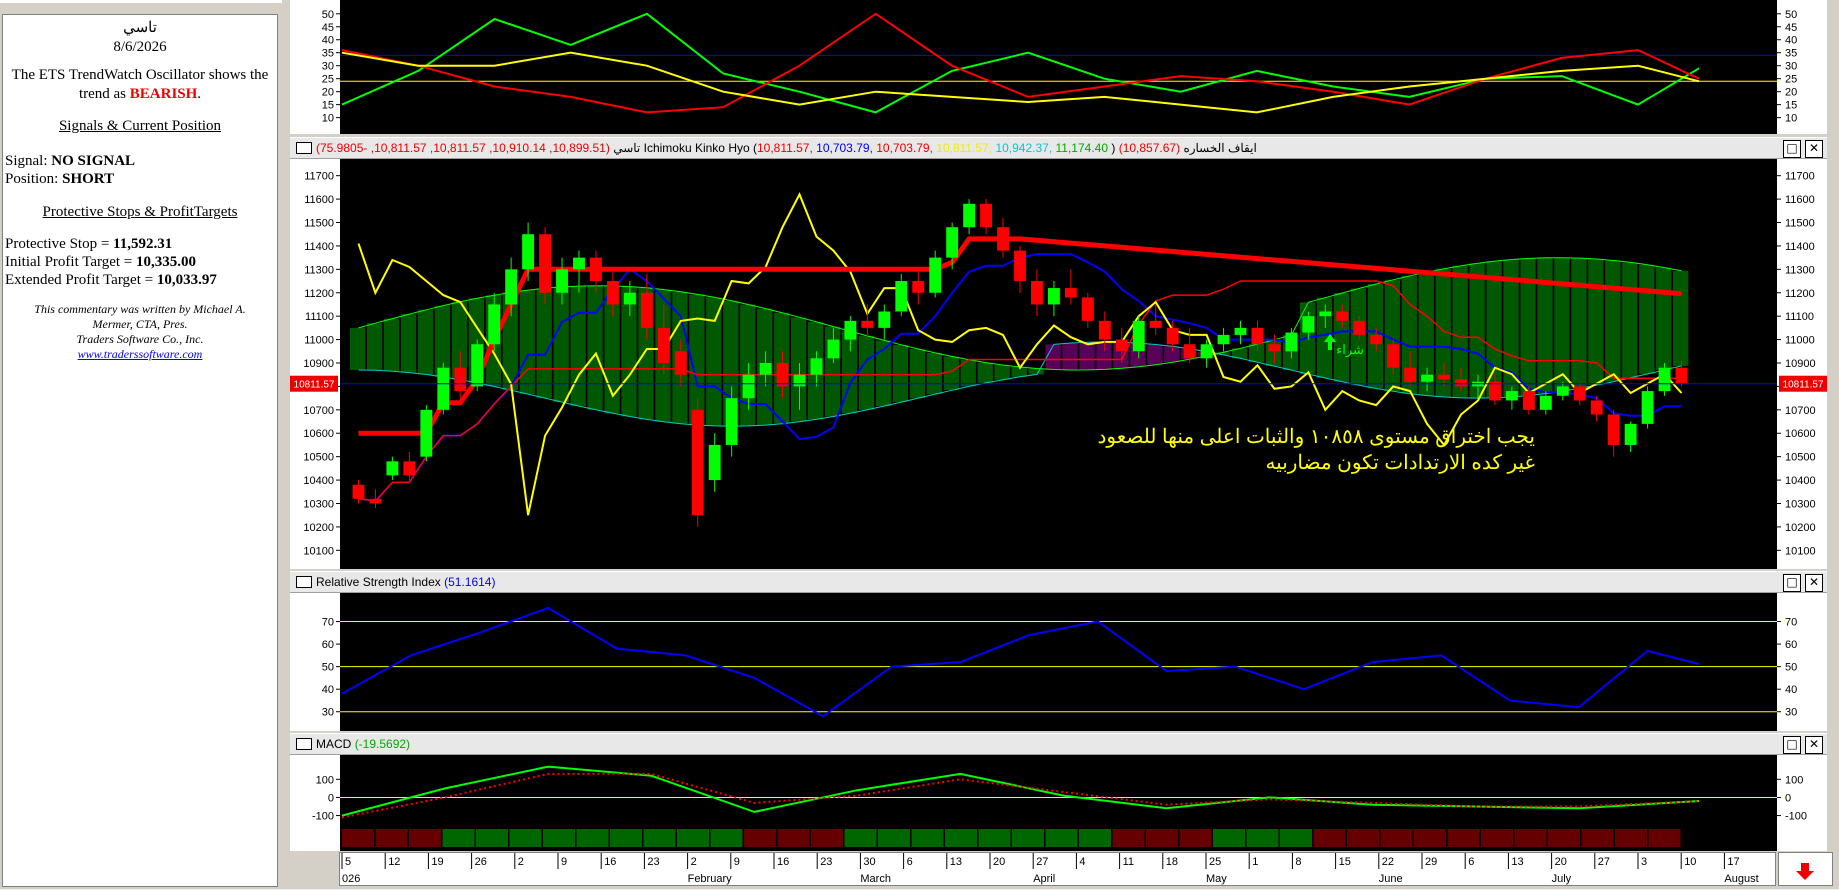  Describe the element at coordinates (328, 93) in the screenshot. I see `y-tick-label-left: 20` at that location.